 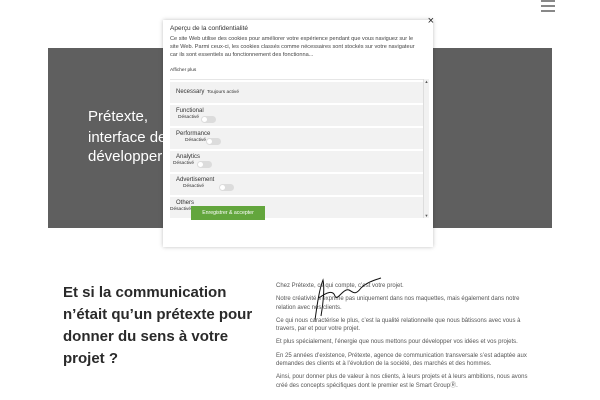 I want to click on category-analytics: Analytics Désactivé, so click(x=296, y=161).